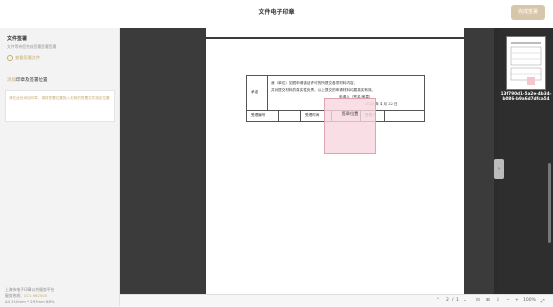 The height and width of the screenshot is (307, 553). I want to click on zoom-level: 100%, so click(529, 300).